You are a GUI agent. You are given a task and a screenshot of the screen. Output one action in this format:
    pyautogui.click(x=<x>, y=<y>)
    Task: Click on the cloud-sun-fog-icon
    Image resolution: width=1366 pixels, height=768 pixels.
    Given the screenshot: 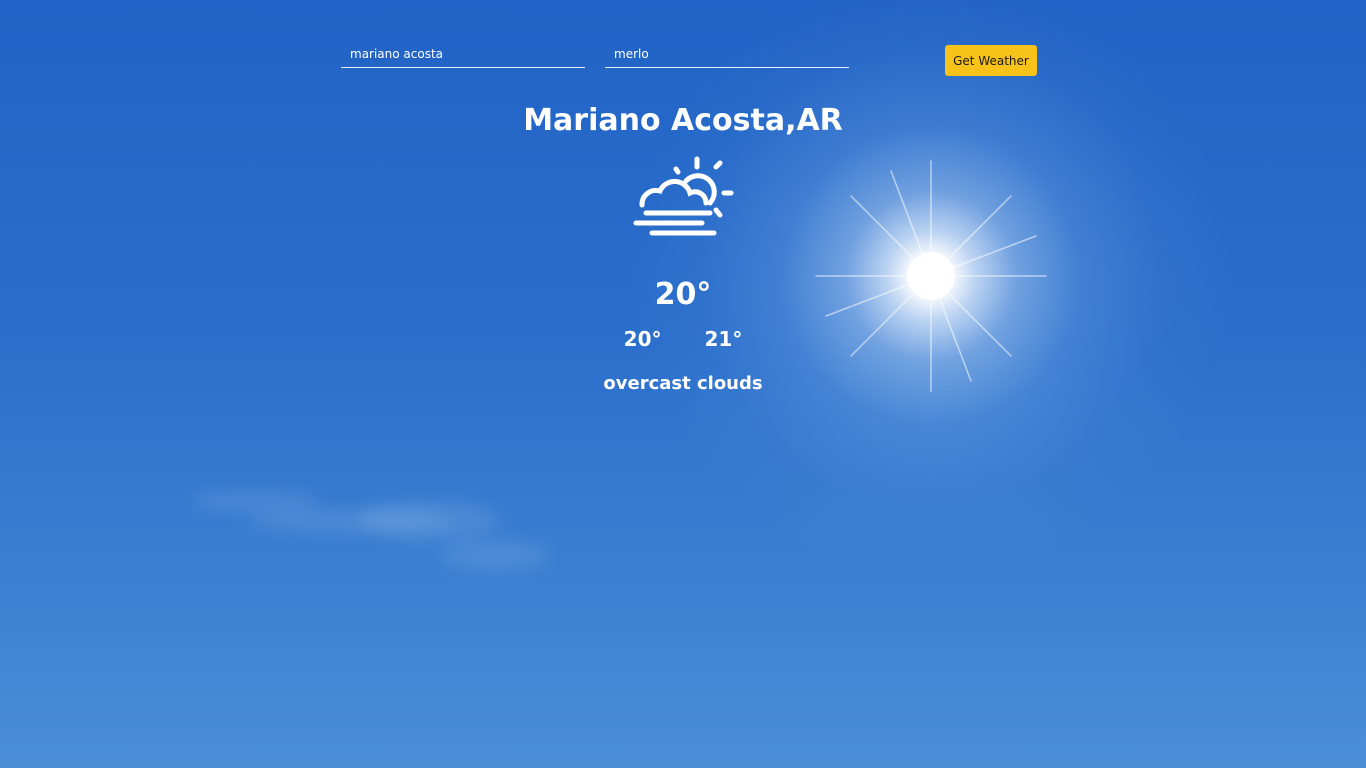 What is the action you would take?
    pyautogui.click(x=683, y=196)
    